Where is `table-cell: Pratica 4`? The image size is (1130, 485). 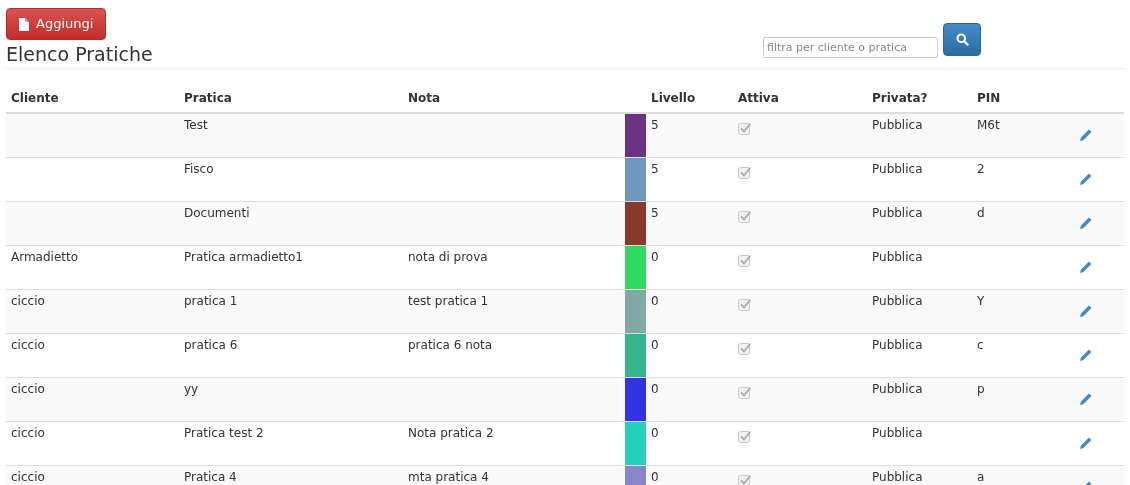 table-cell: Pratica 4 is located at coordinates (210, 477).